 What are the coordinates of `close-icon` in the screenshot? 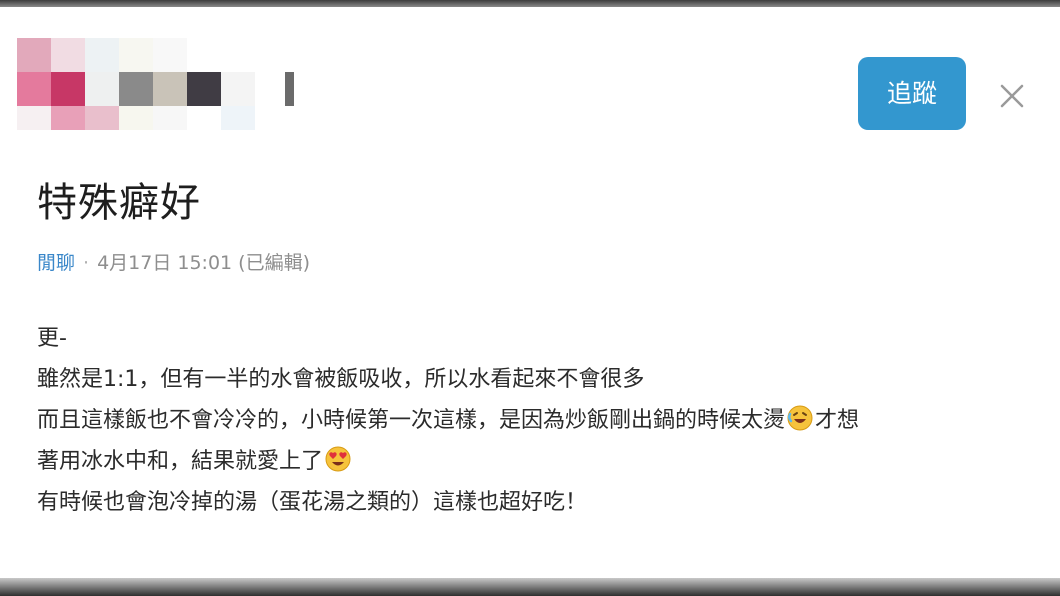 It's located at (1012, 96).